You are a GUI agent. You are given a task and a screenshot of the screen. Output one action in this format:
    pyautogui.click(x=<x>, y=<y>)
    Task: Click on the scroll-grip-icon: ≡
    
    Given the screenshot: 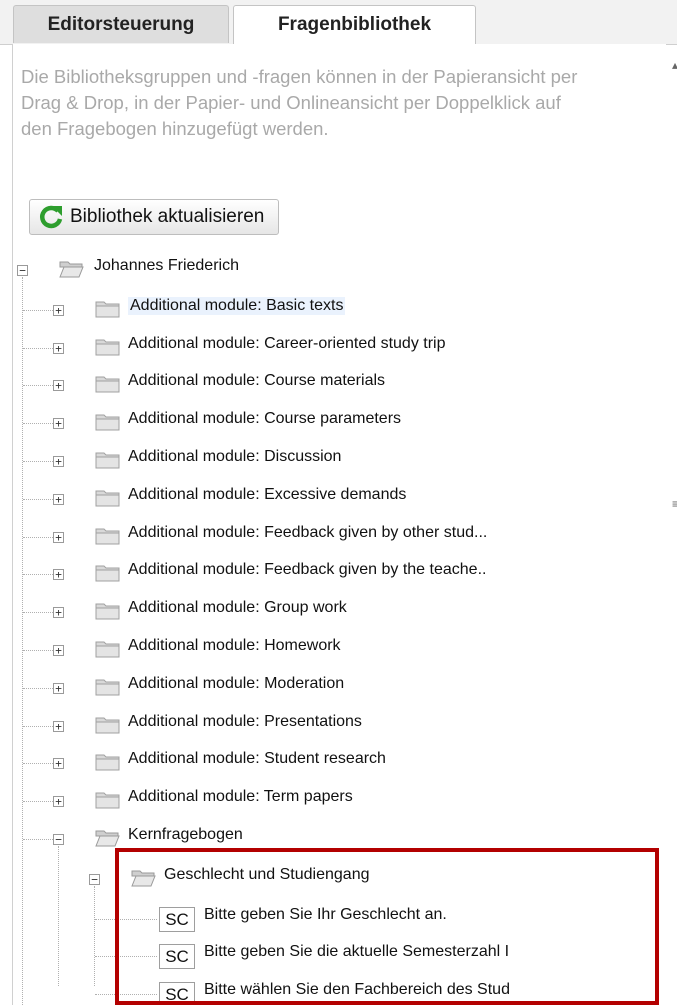 What is the action you would take?
    pyautogui.click(x=674, y=504)
    